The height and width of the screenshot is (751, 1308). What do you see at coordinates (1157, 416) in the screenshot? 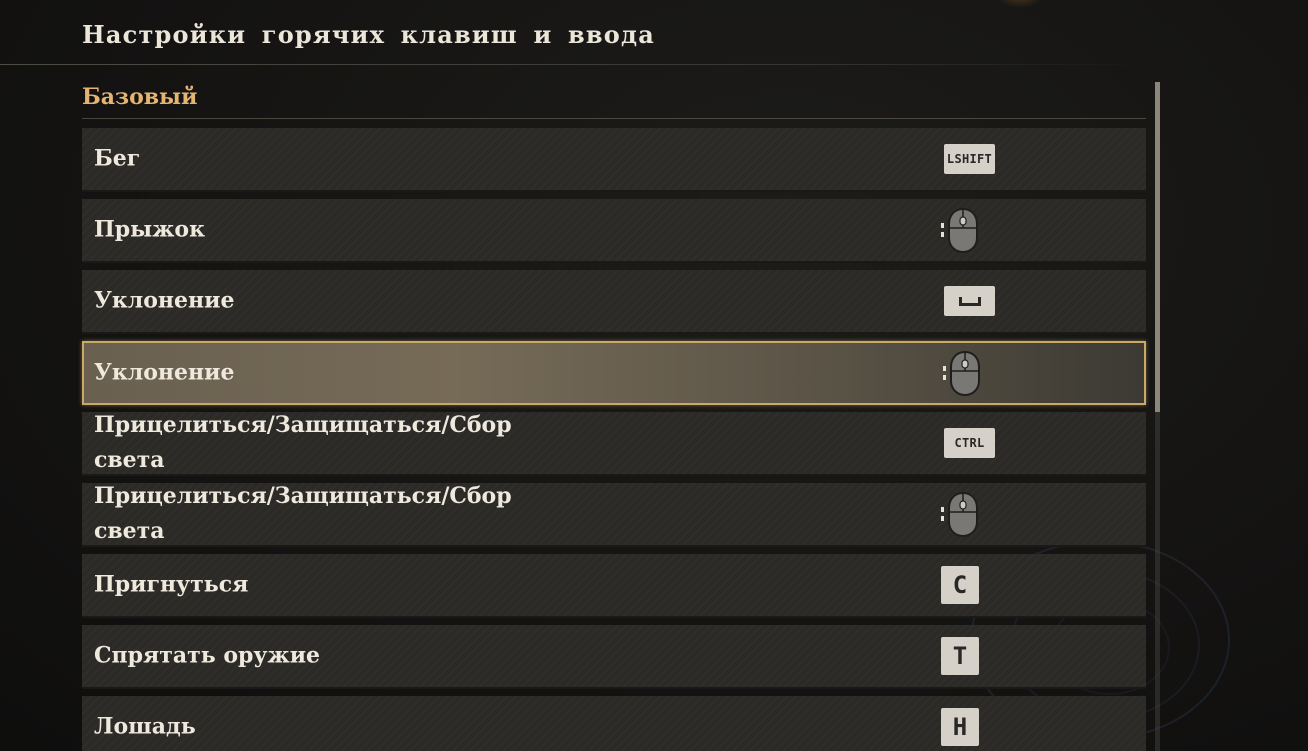
I see `scrollbar` at bounding box center [1157, 416].